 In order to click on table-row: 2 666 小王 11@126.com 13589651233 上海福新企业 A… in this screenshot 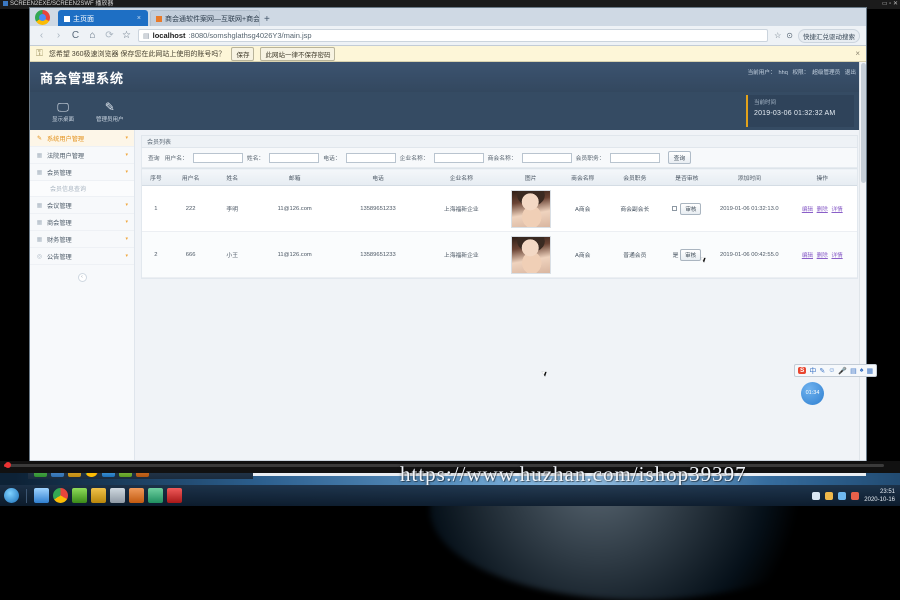, I will do `click(499, 254)`.